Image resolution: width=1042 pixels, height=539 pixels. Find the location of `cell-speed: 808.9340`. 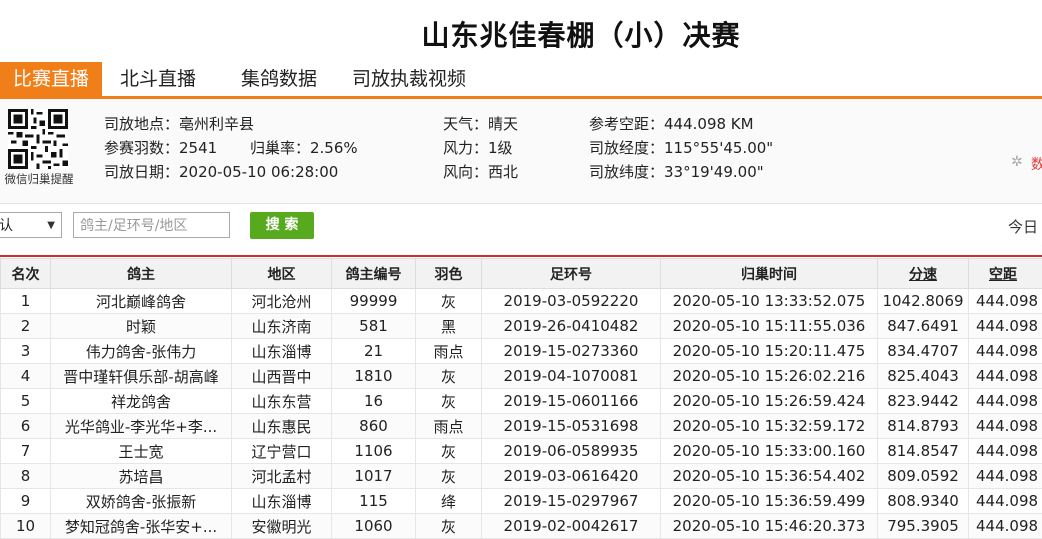

cell-speed: 808.9340 is located at coordinates (923, 501).